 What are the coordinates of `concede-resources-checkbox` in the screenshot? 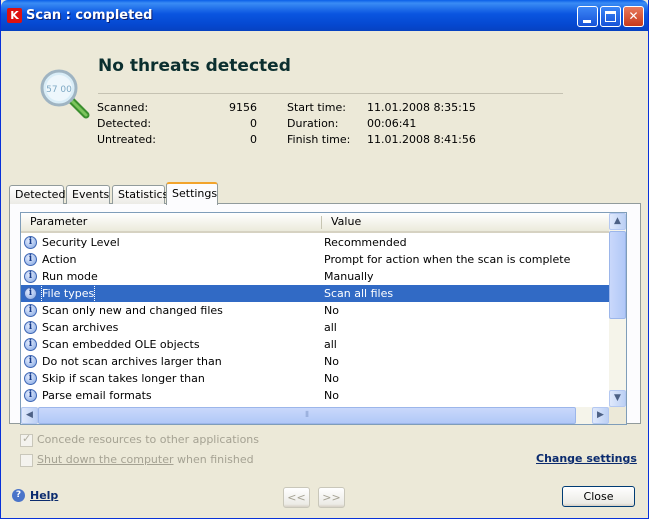 It's located at (26, 439).